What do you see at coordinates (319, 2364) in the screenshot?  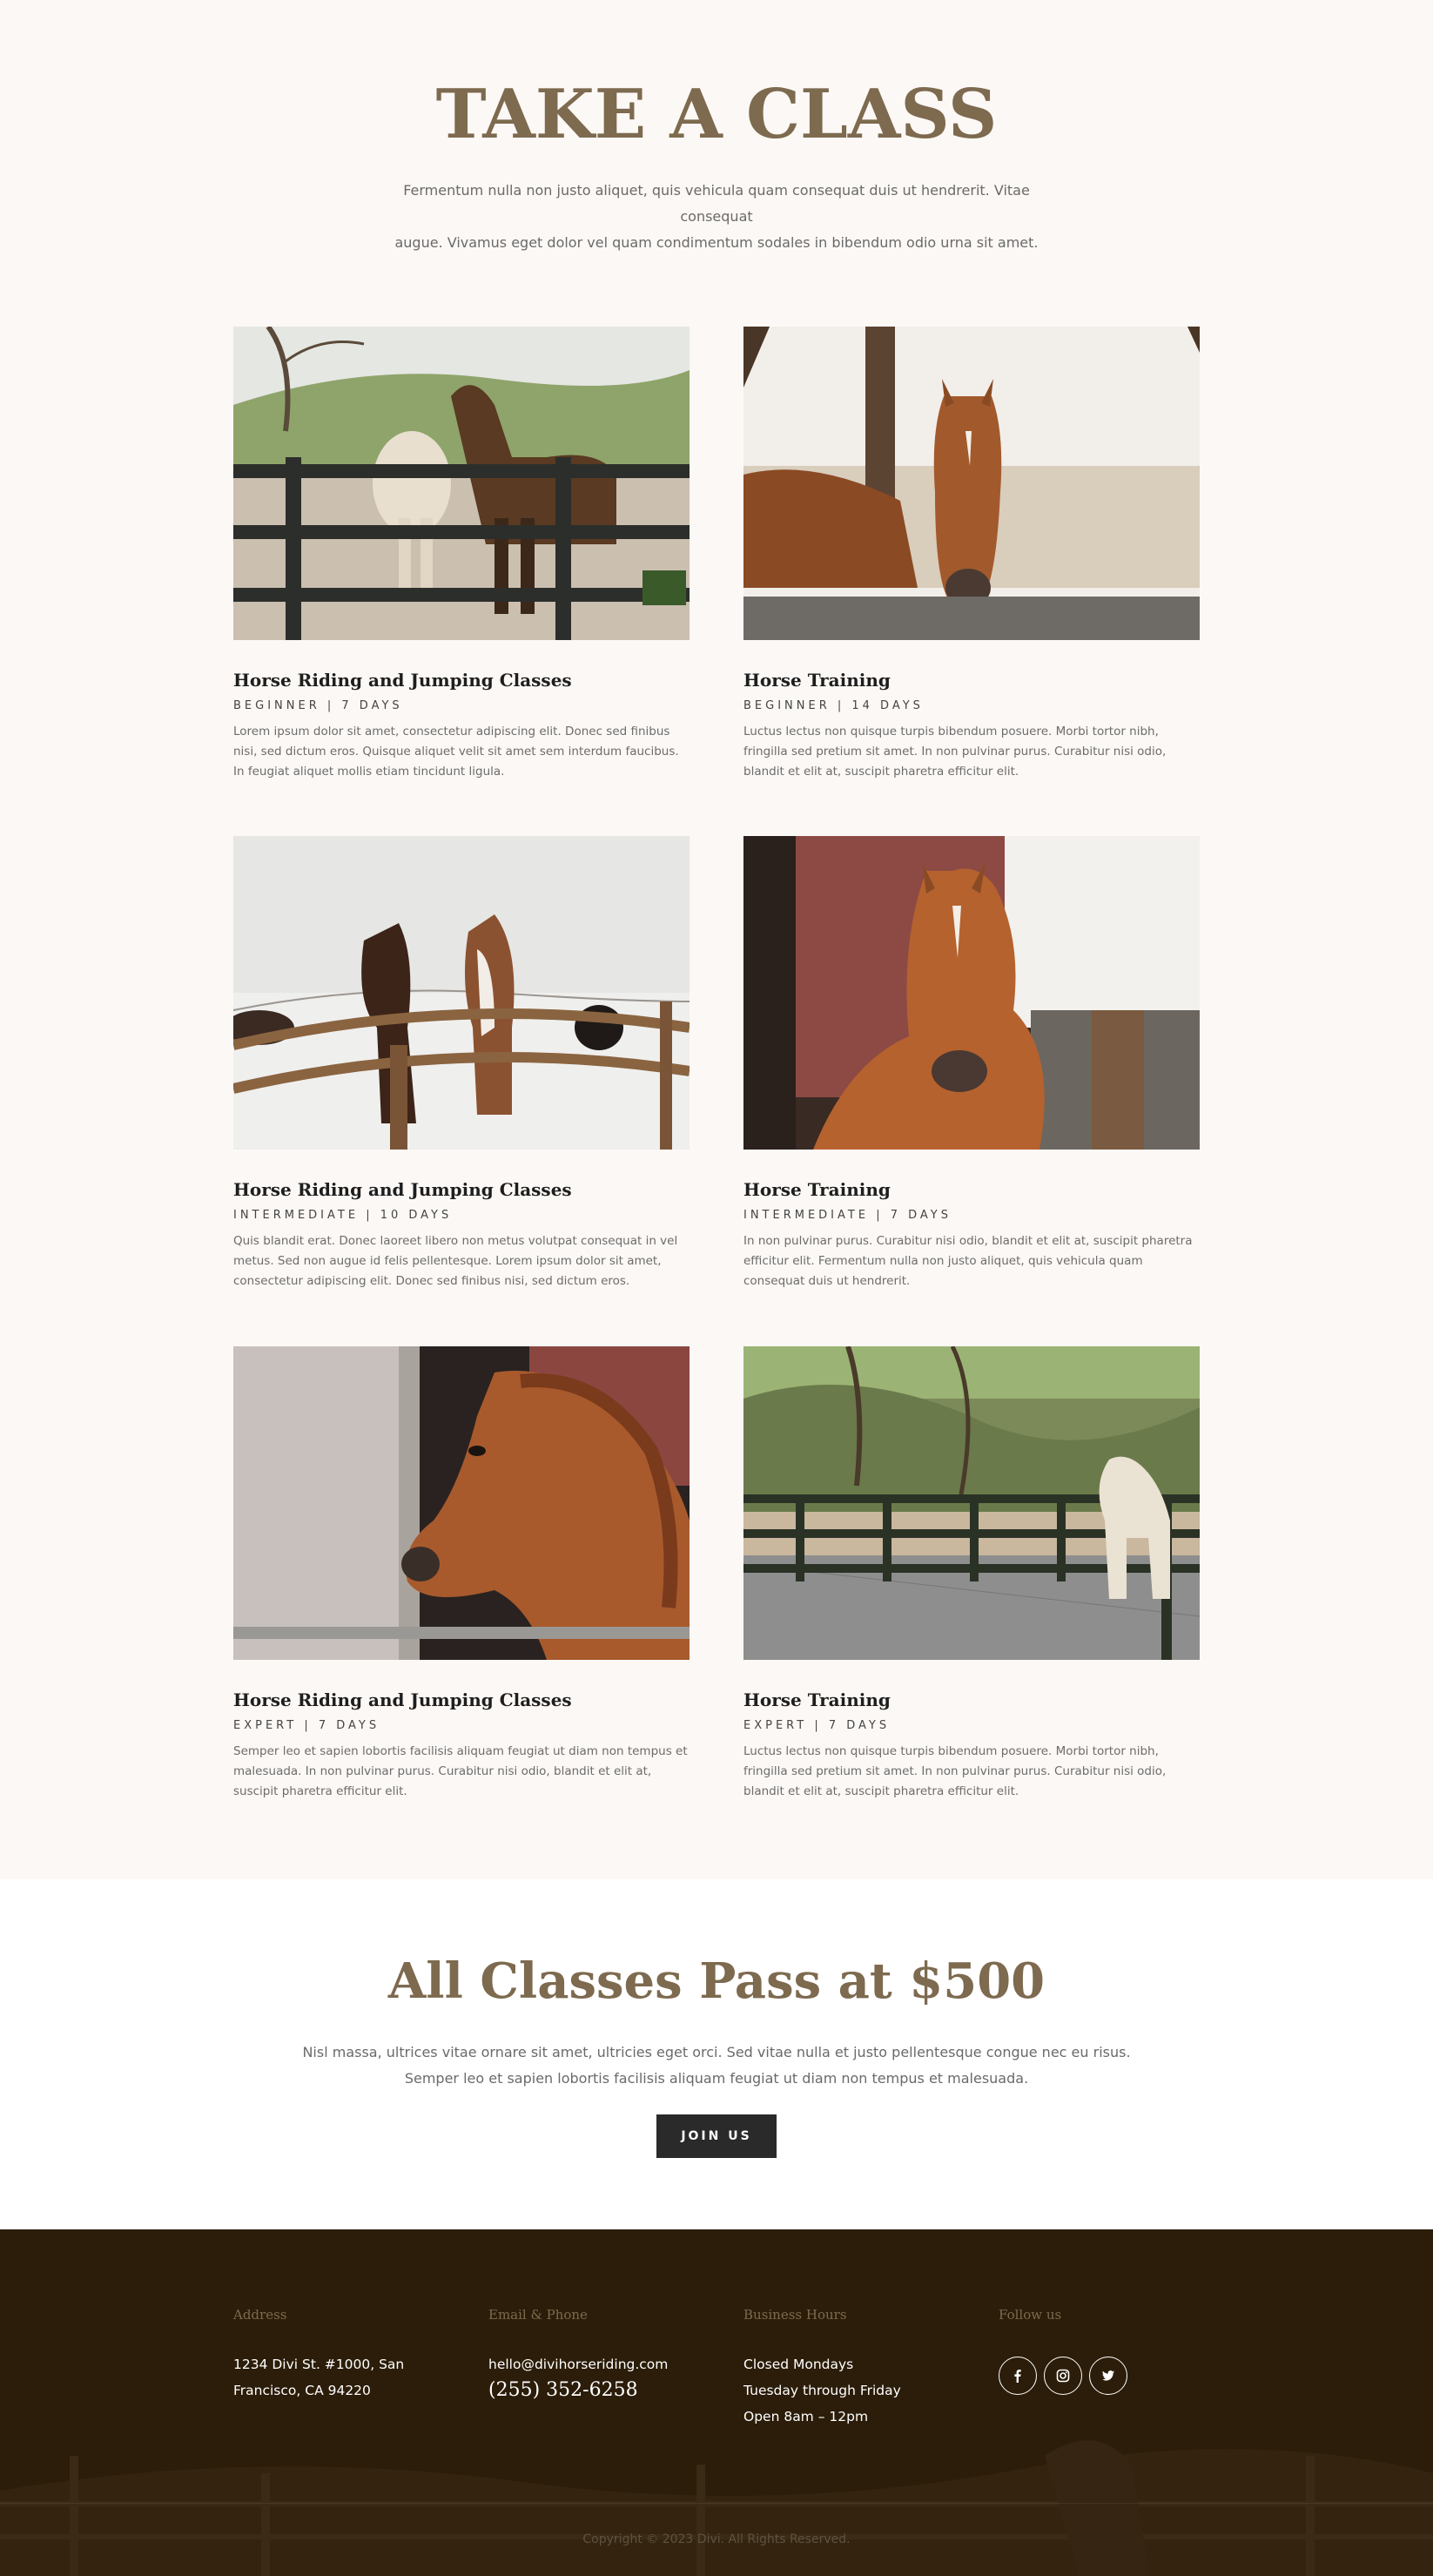 I see `address-line: 1234 Divi St. #1000, San` at bounding box center [319, 2364].